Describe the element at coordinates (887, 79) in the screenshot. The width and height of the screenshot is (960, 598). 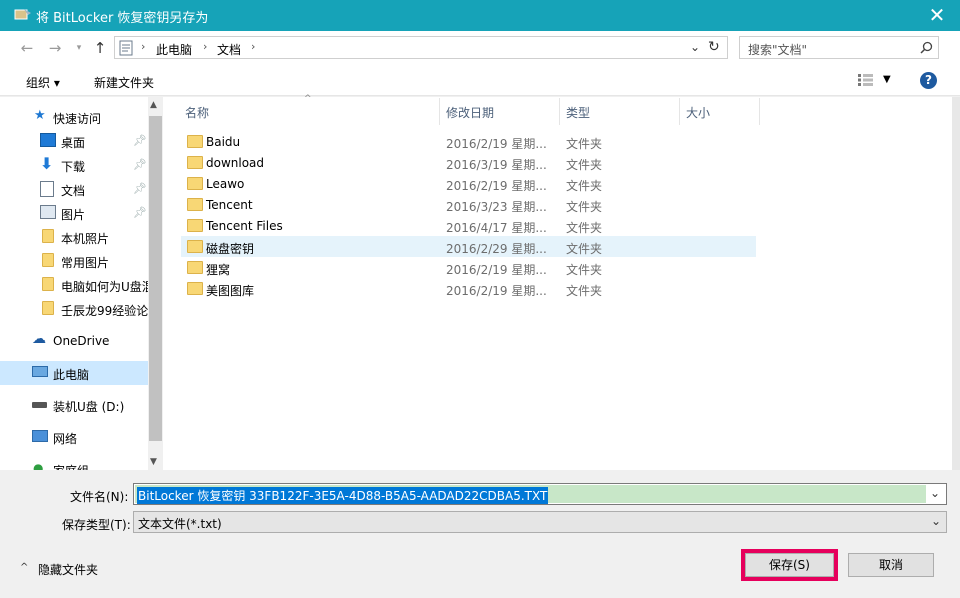
I see `view-dropdown-chevron-icon: ▼` at that location.